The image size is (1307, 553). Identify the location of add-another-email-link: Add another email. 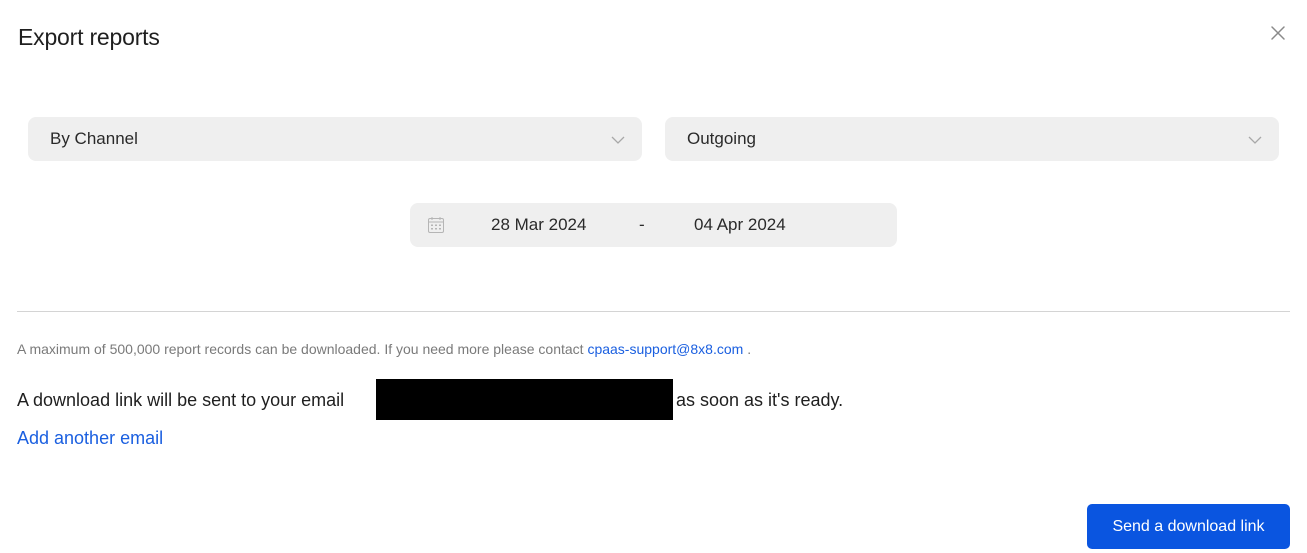
(90, 438).